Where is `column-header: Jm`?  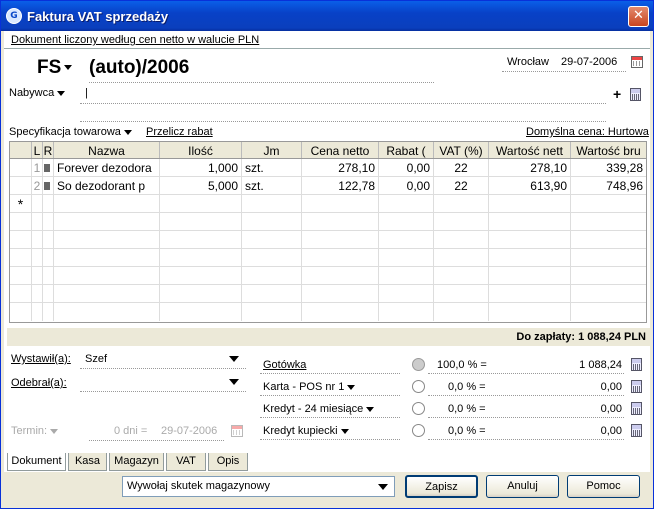
column-header: Jm is located at coordinates (272, 150).